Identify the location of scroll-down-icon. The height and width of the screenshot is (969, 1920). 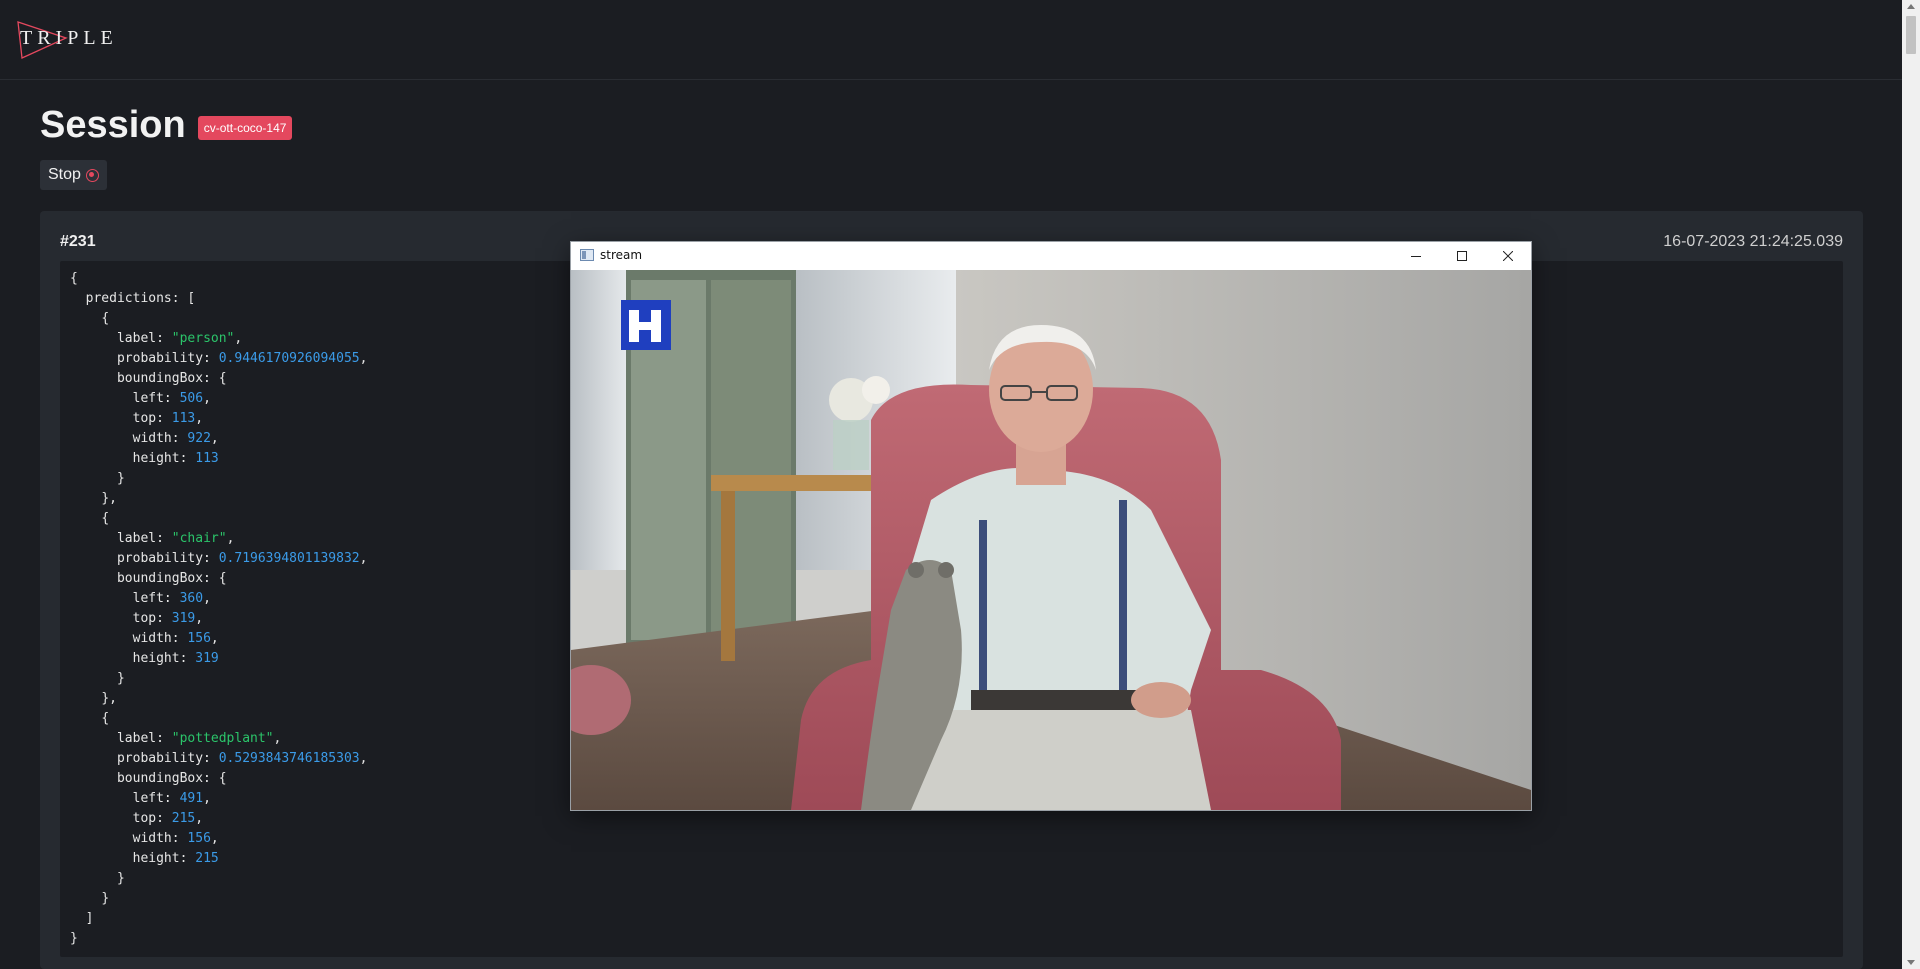
(1911, 962).